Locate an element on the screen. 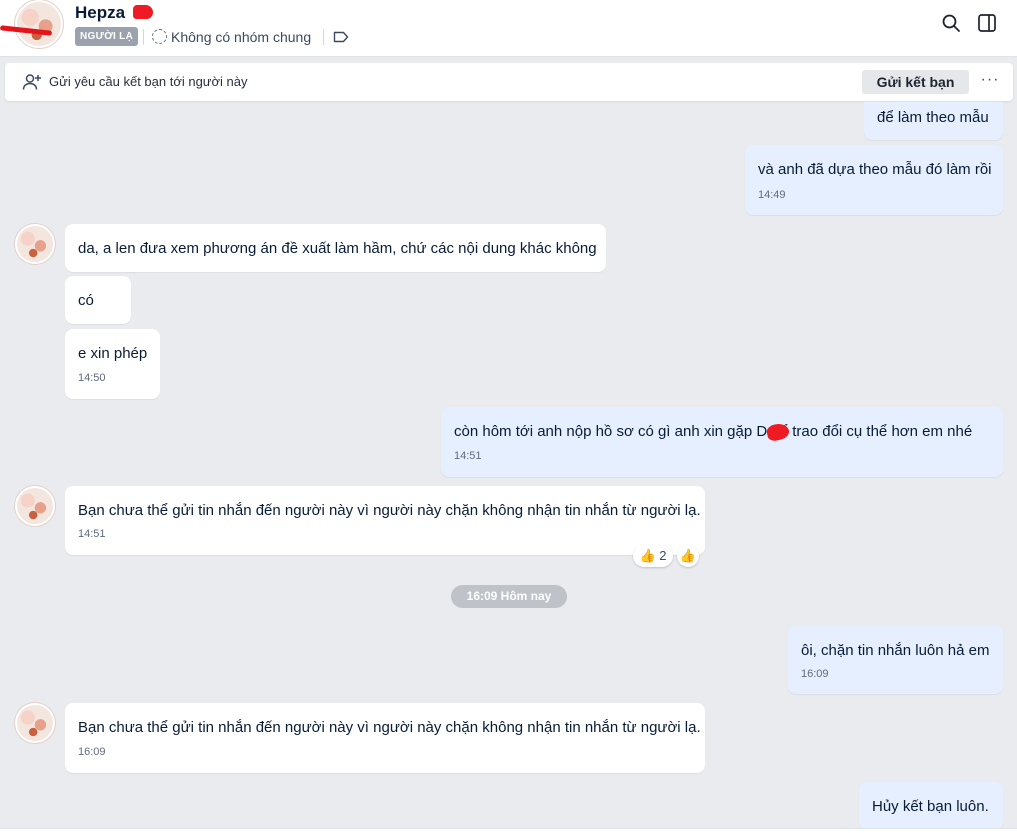 The image size is (1017, 833). message-text: có is located at coordinates (86, 300).